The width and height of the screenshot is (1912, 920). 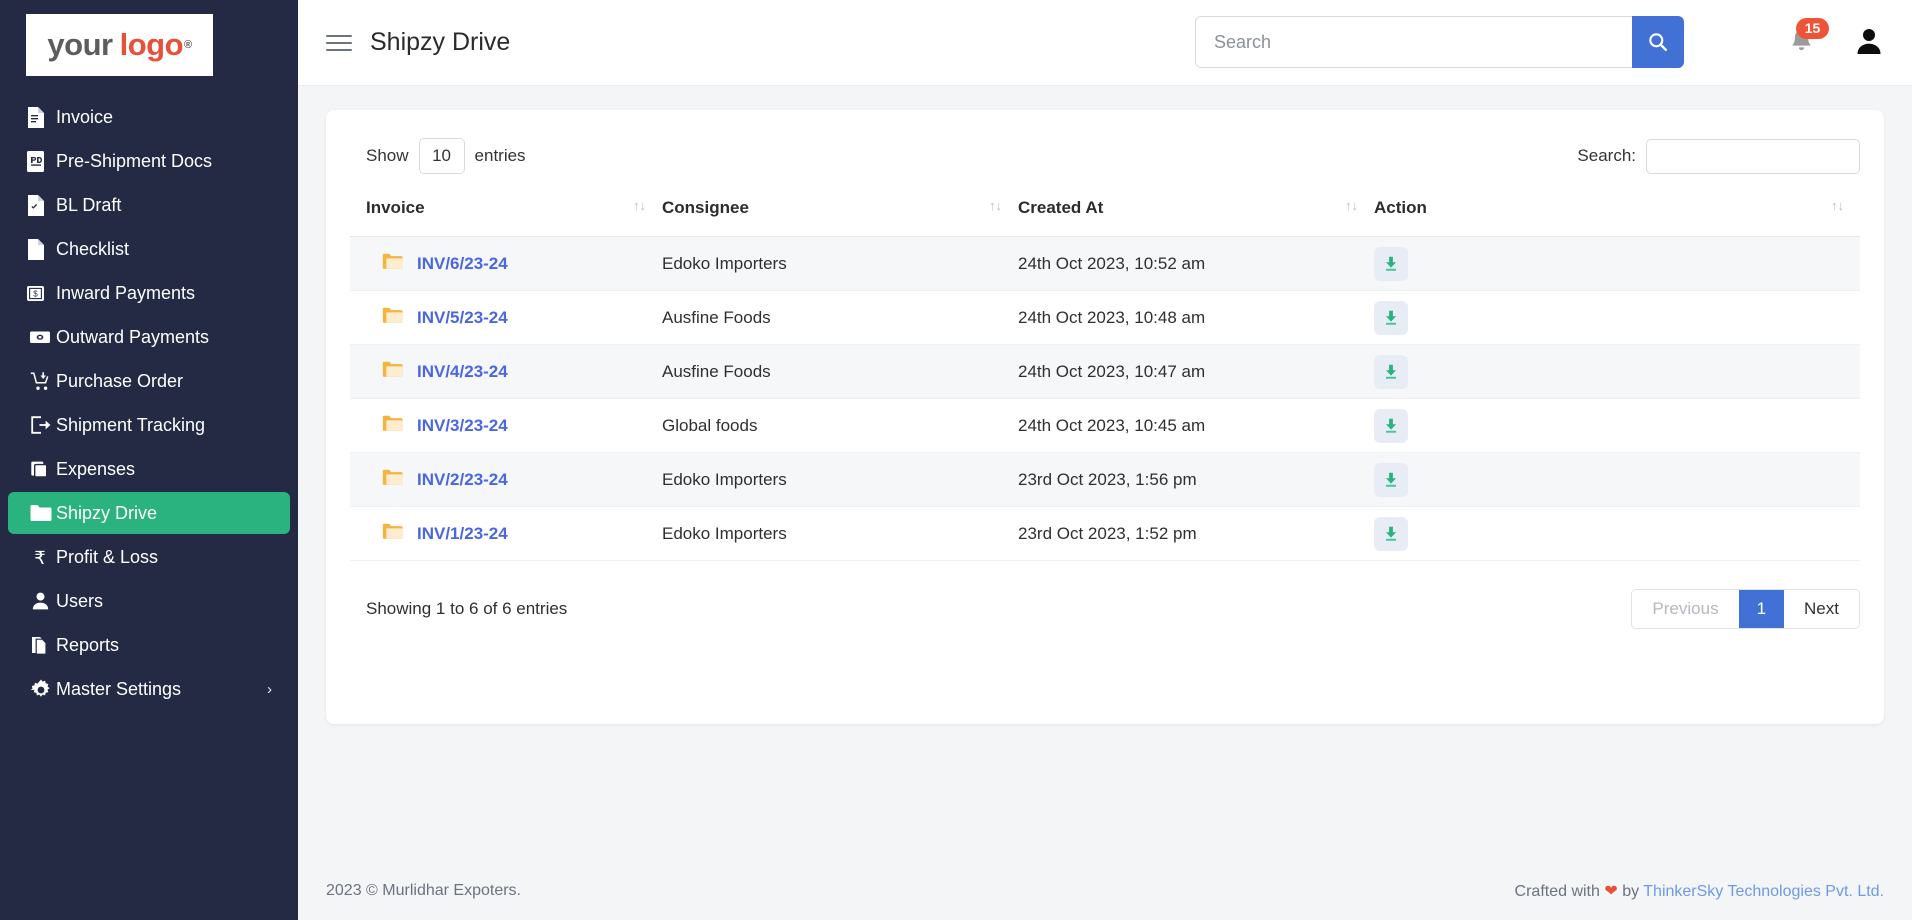 I want to click on sidebar-item-purchase-order: Purchase Order, so click(x=149, y=381).